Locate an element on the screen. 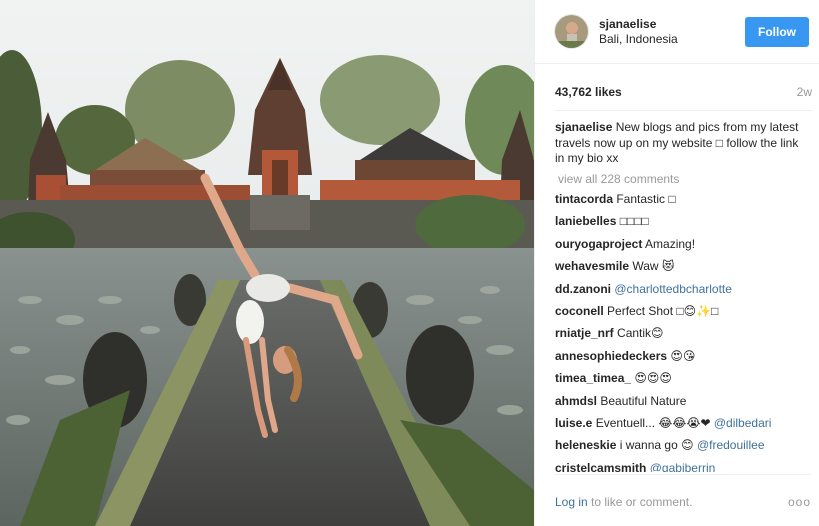 The width and height of the screenshot is (819, 526). comment-mention-link: @charlottedbcharlotte is located at coordinates (673, 289).